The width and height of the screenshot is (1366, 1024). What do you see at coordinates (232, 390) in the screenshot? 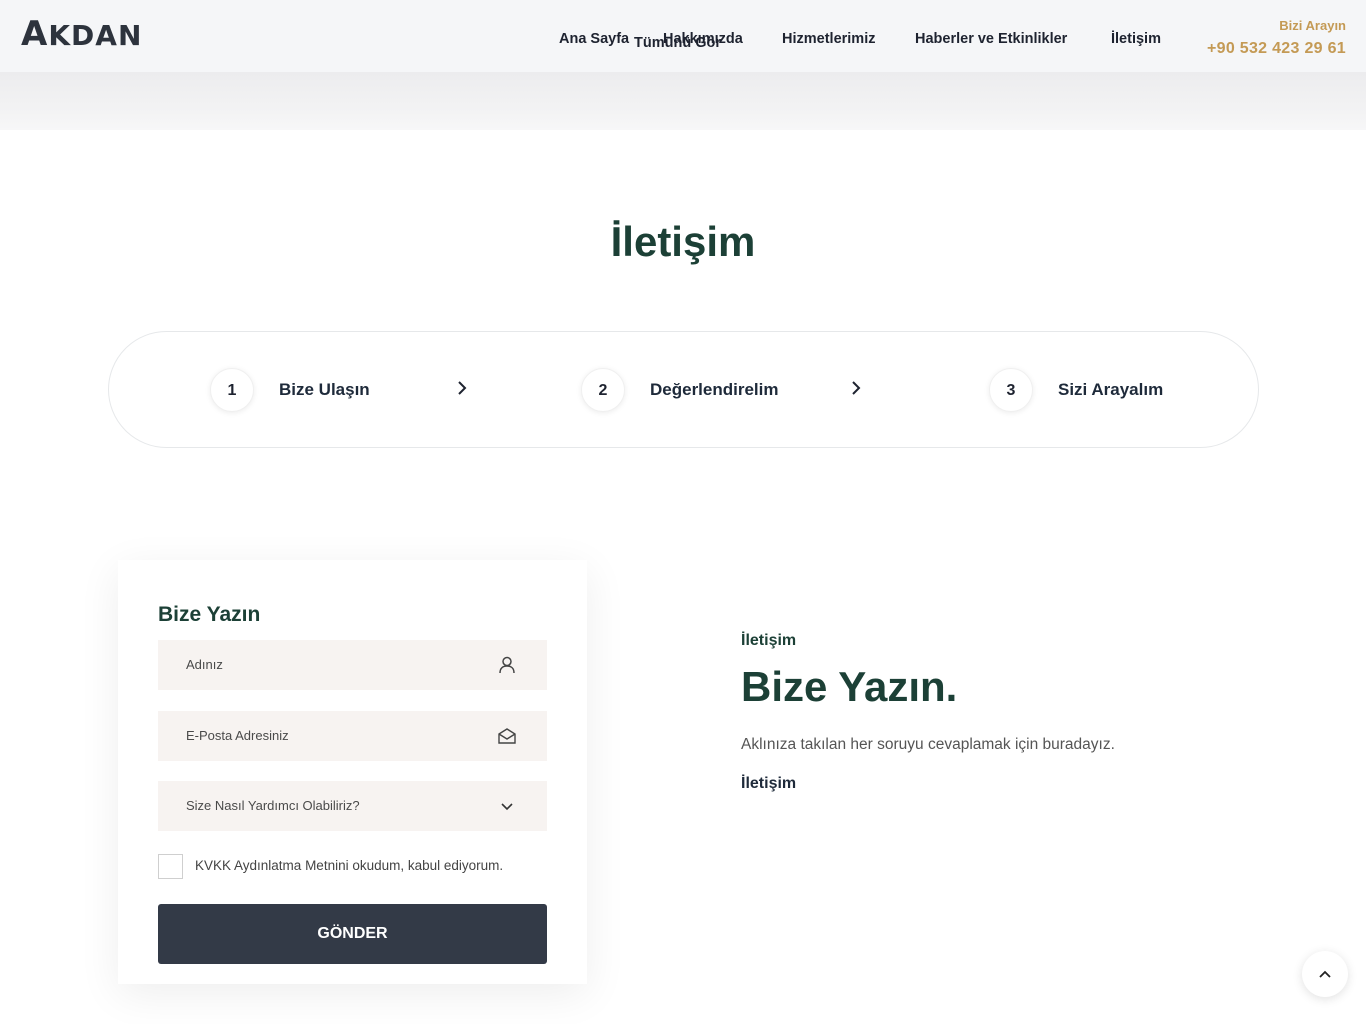
I see `step-number-1: 1` at bounding box center [232, 390].